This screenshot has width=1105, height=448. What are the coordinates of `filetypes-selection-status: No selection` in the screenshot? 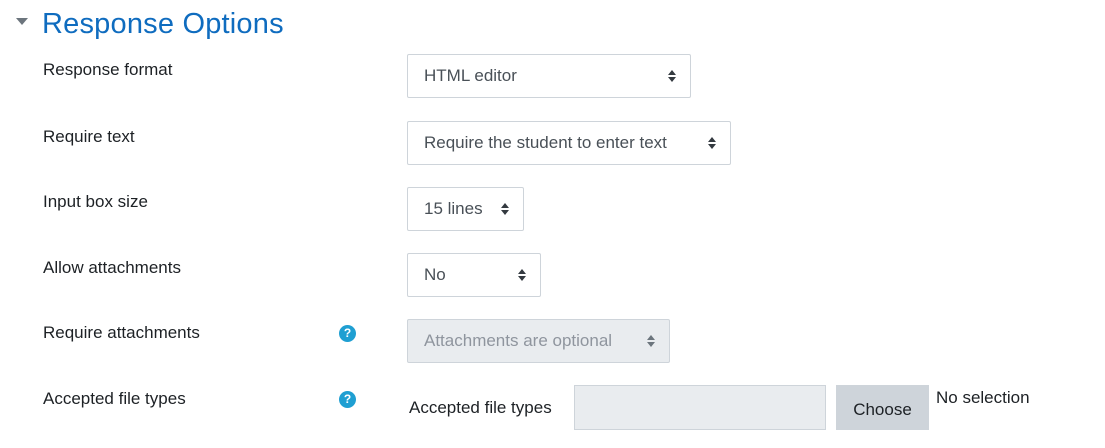 It's located at (983, 397).